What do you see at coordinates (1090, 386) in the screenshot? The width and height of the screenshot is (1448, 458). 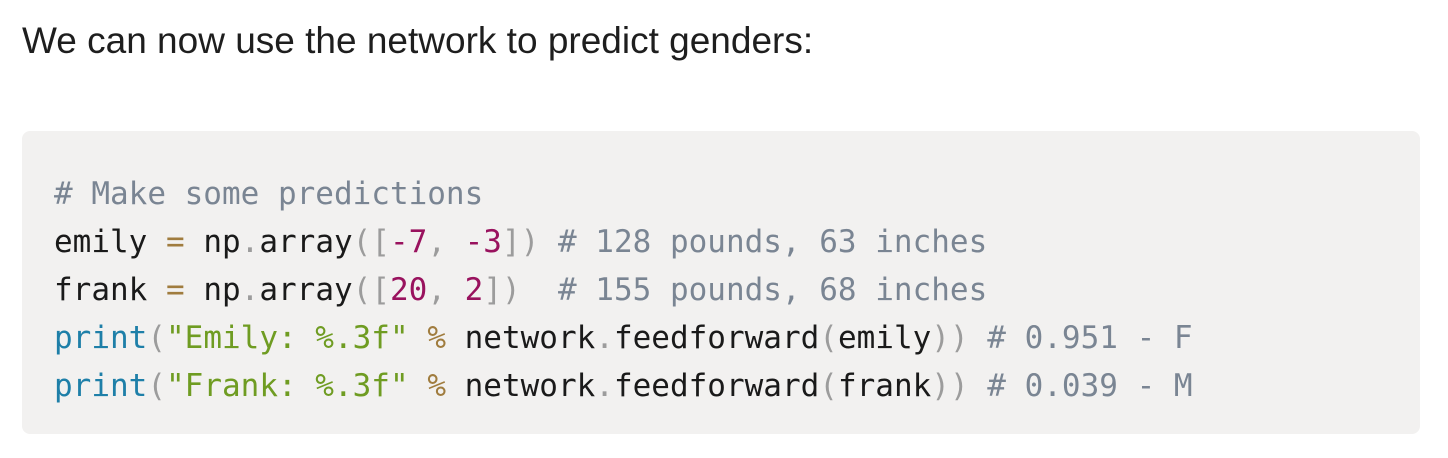 I see `code-comment: # 0.039 - M` at bounding box center [1090, 386].